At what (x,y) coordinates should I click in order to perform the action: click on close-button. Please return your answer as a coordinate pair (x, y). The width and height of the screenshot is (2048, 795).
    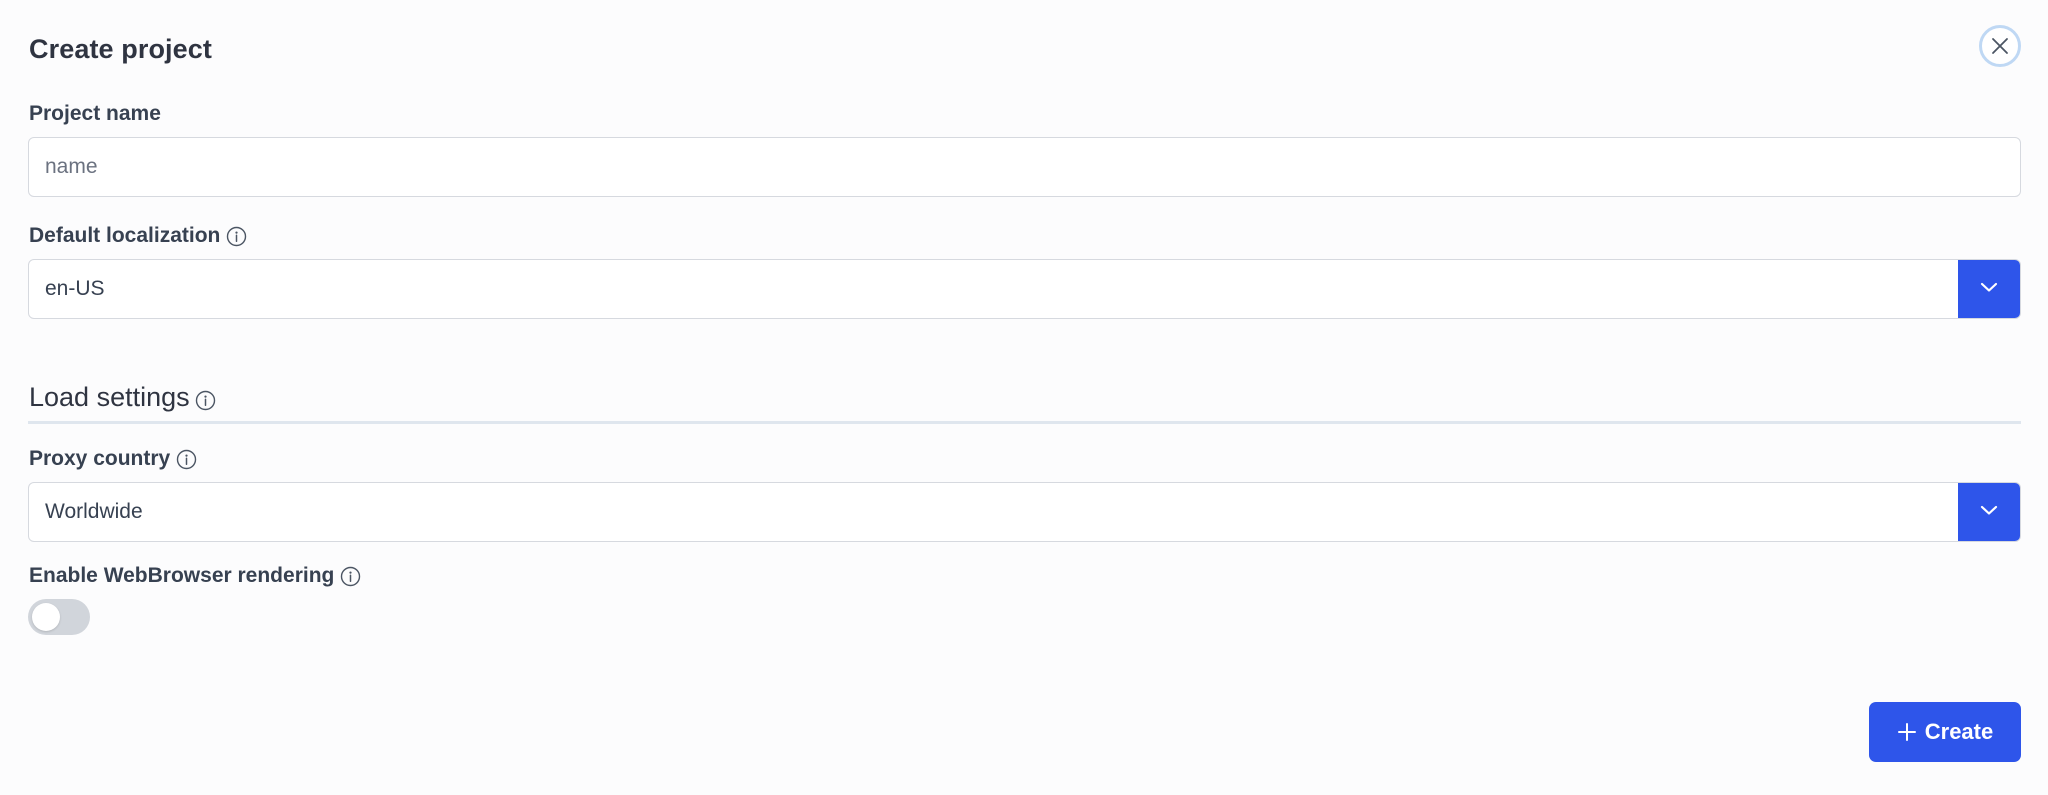
    Looking at the image, I should click on (2000, 46).